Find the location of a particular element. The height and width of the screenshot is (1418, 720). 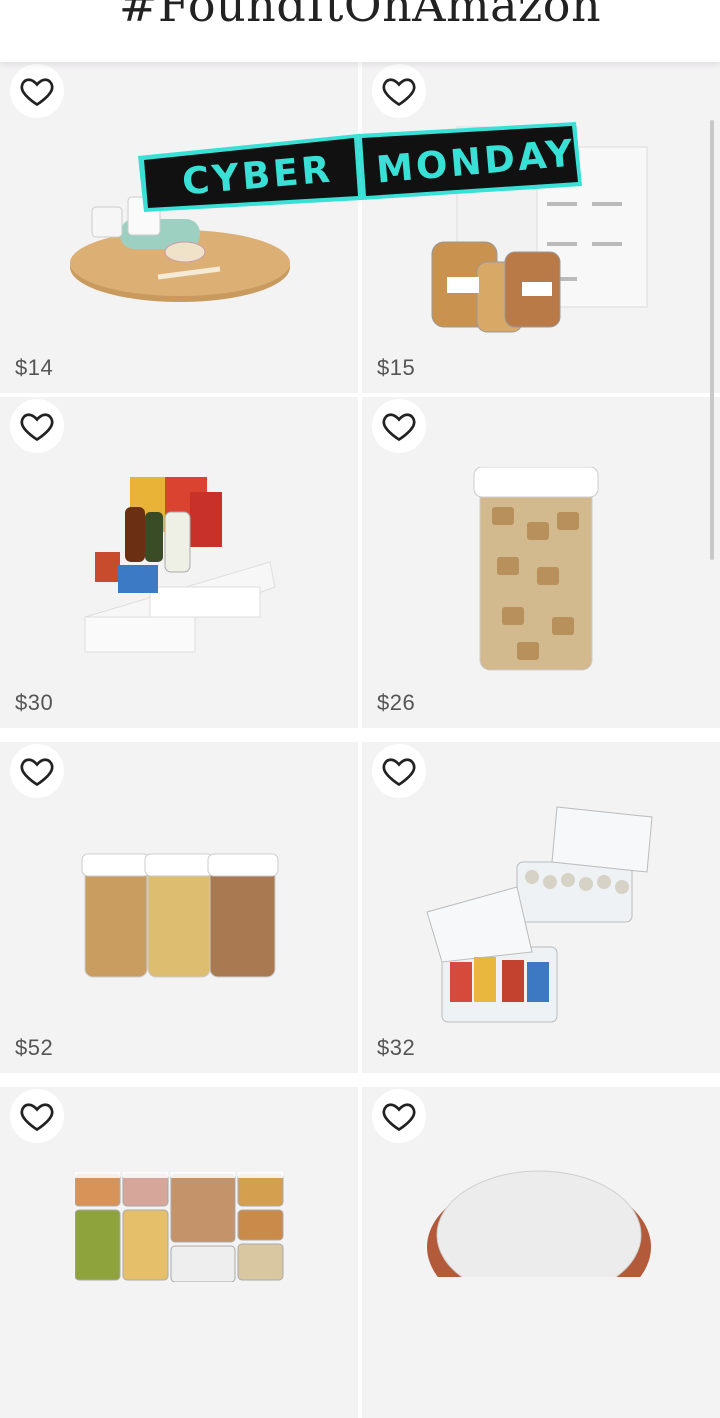

product-card: $52 is located at coordinates (179, 907).